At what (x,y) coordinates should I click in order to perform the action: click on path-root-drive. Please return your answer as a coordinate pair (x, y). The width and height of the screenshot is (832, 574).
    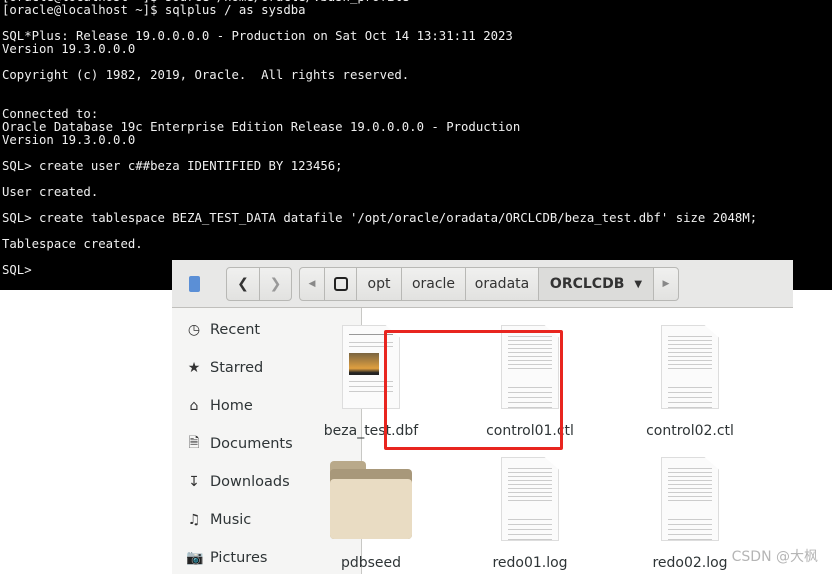
    Looking at the image, I should click on (340, 284).